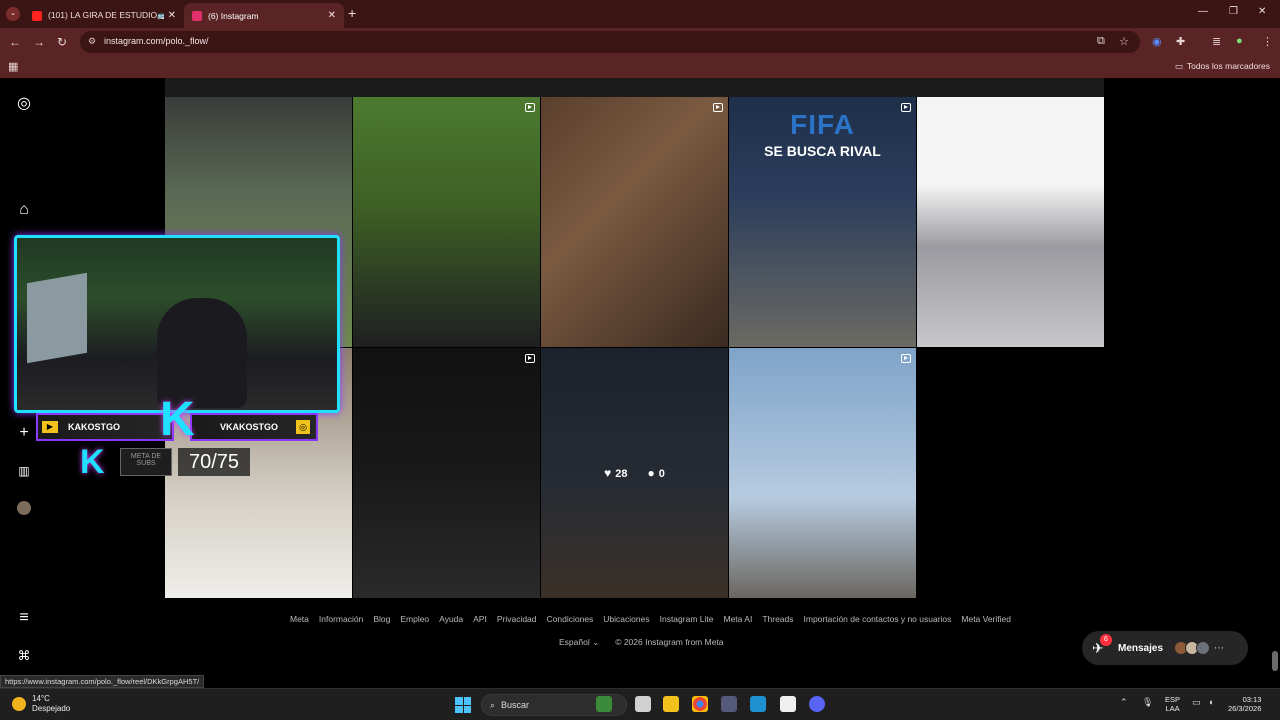  What do you see at coordinates (1106, 639) in the screenshot?
I see `unread-badge: 6` at bounding box center [1106, 639].